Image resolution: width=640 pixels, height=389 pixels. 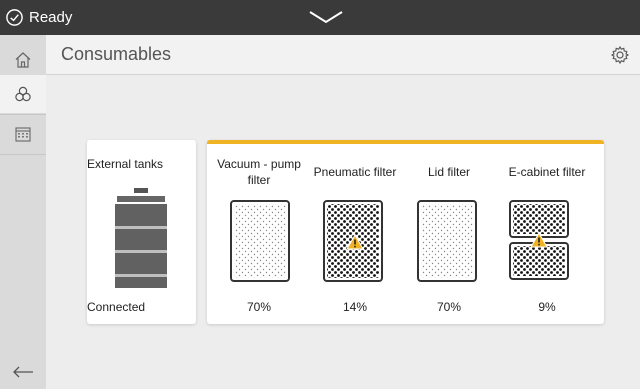 What do you see at coordinates (14, 17) in the screenshot?
I see `check-circle-icon` at bounding box center [14, 17].